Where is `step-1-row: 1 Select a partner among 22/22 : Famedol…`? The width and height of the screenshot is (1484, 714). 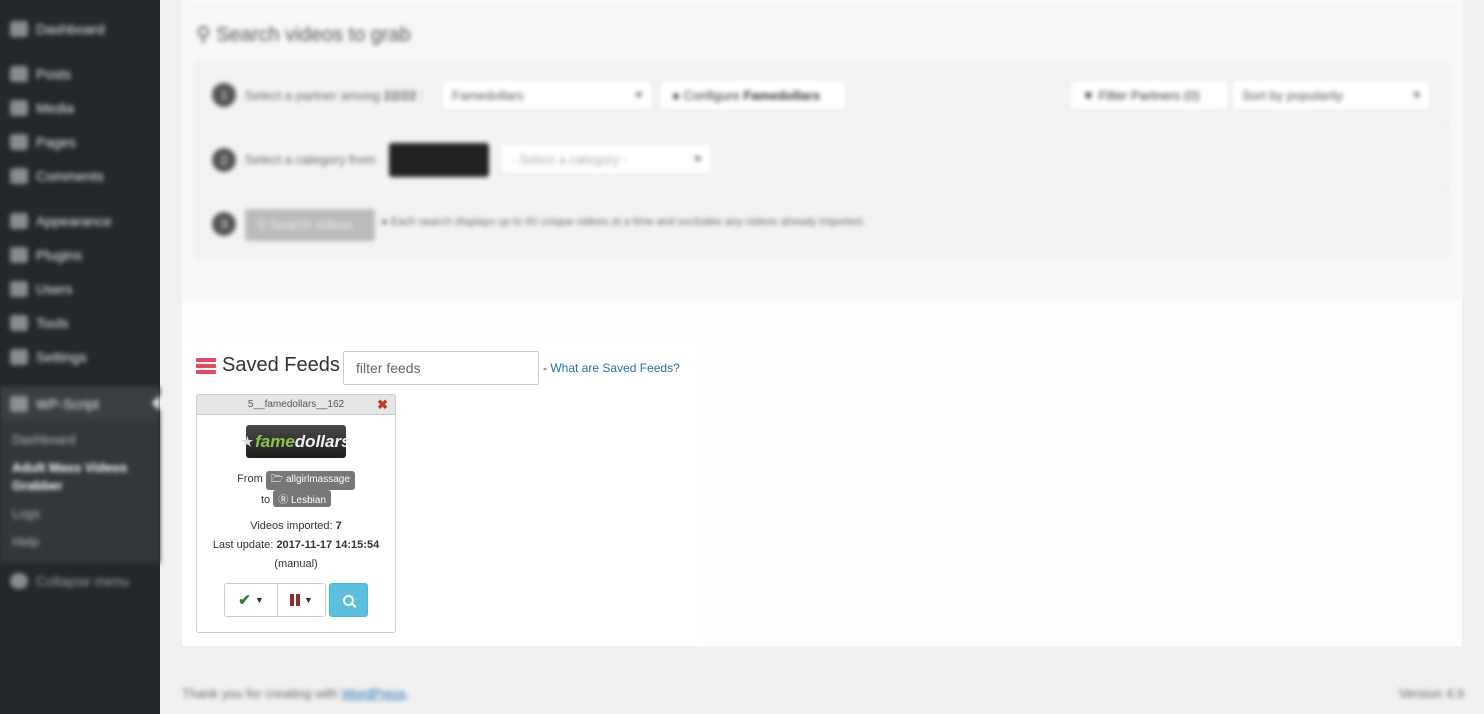
step-1-row: 1 Select a partner among 22/22 : Famedol… is located at coordinates (822, 95).